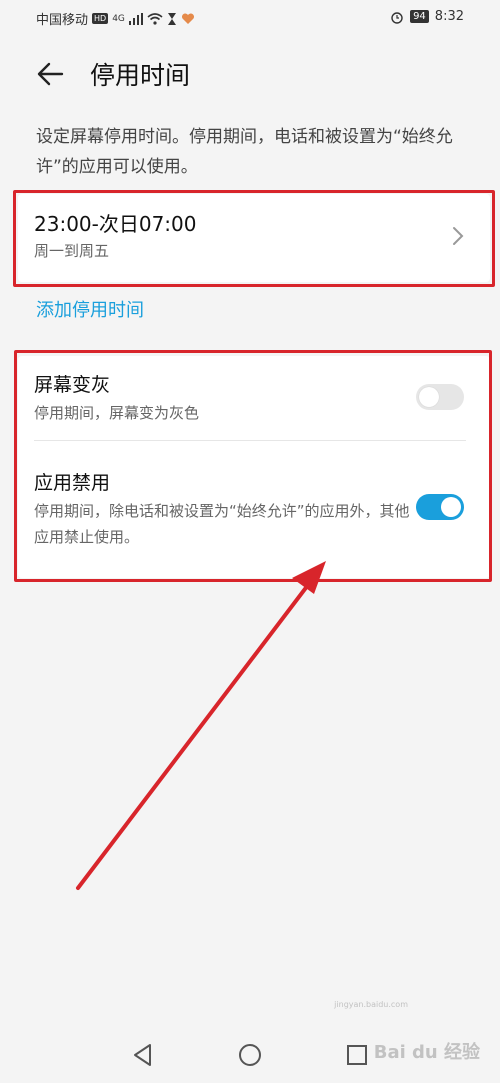 This screenshot has width=500, height=1083. Describe the element at coordinates (140, 75) in the screenshot. I see `page-title: 停用时间` at that location.